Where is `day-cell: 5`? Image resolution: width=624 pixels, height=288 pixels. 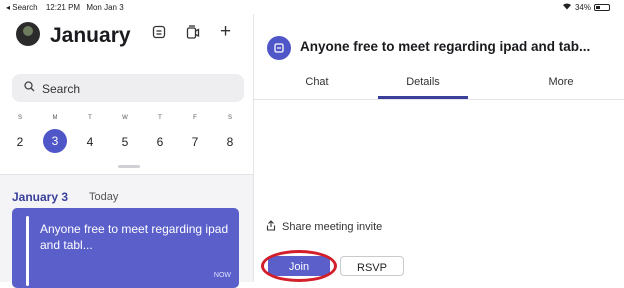 day-cell: 5 is located at coordinates (125, 142).